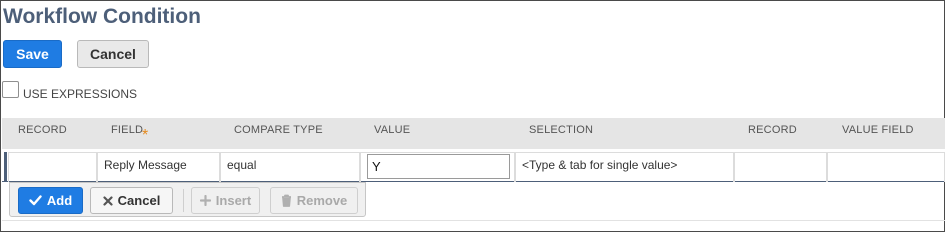  What do you see at coordinates (10, 89) in the screenshot?
I see `use-expressions-checkbox` at bounding box center [10, 89].